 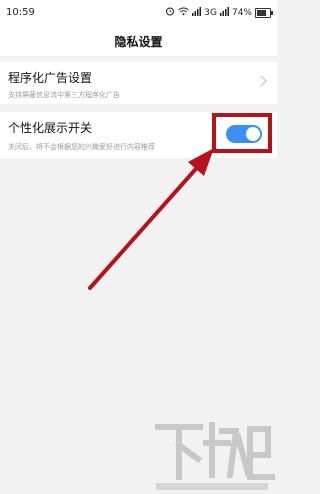 What do you see at coordinates (210, 12) in the screenshot?
I see `network-type: 3G` at bounding box center [210, 12].